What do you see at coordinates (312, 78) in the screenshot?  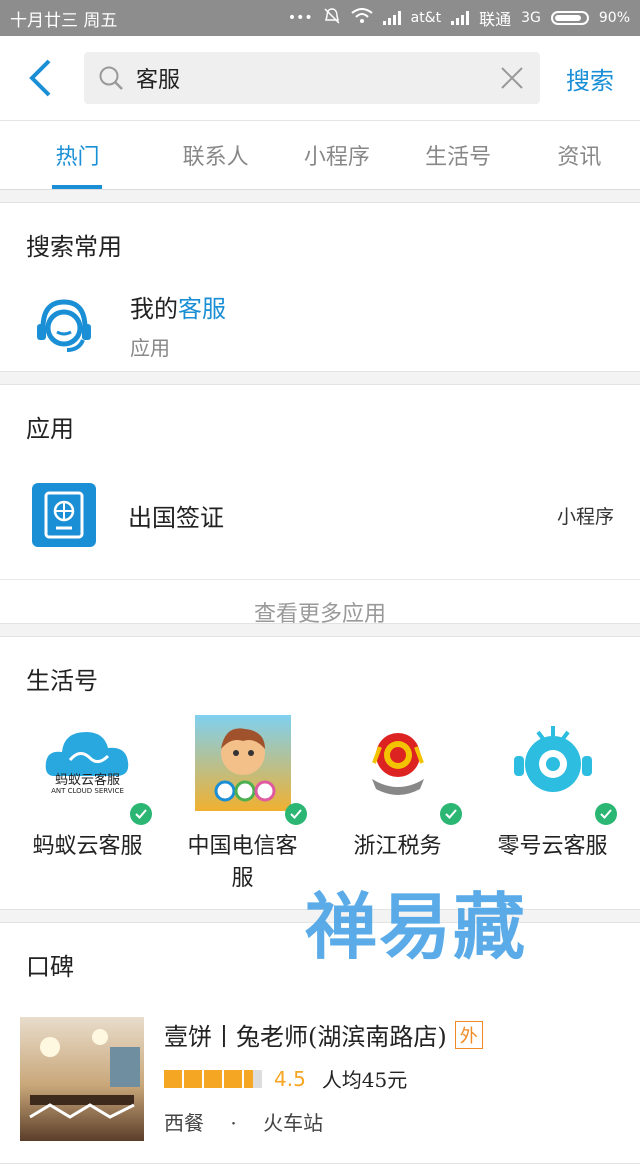 I see `search-input: 客服` at bounding box center [312, 78].